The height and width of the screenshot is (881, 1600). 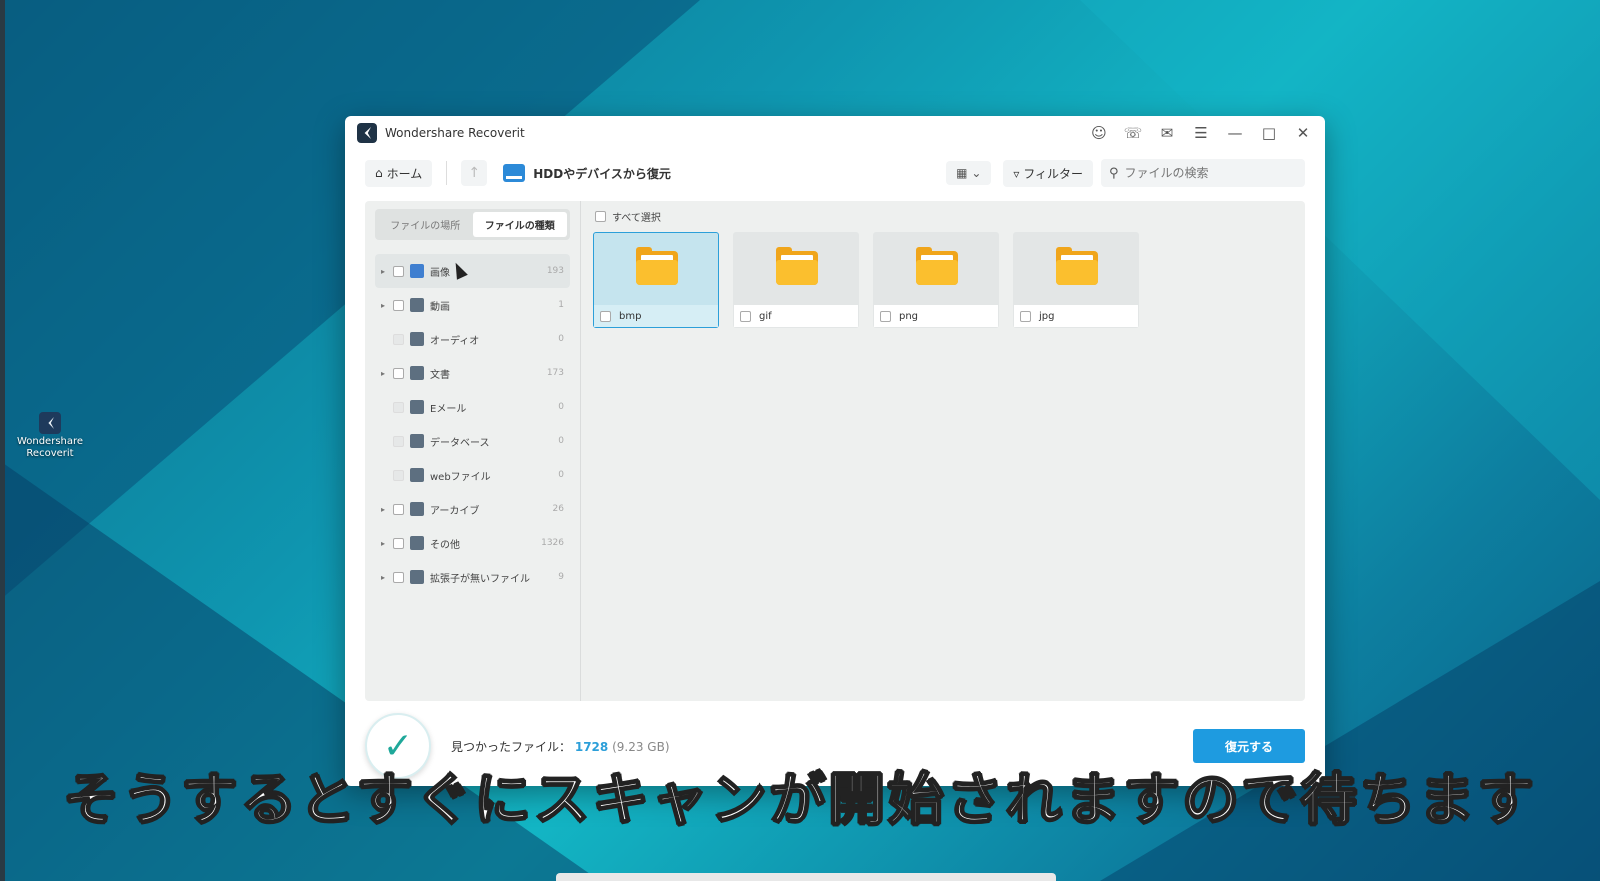 I want to click on tab-file-location: ファイルの場所, so click(x=425, y=224).